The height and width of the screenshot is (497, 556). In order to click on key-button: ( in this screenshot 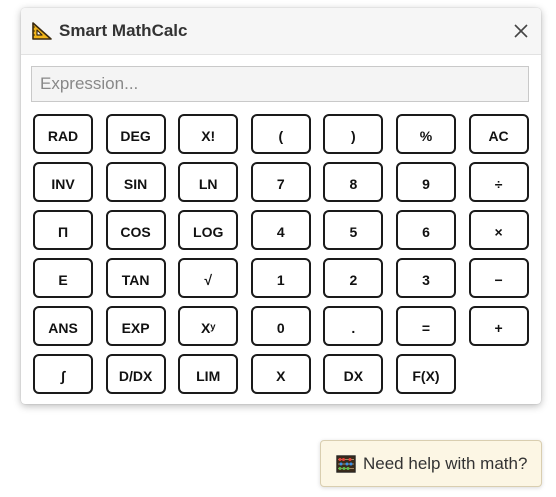, I will do `click(280, 134)`.